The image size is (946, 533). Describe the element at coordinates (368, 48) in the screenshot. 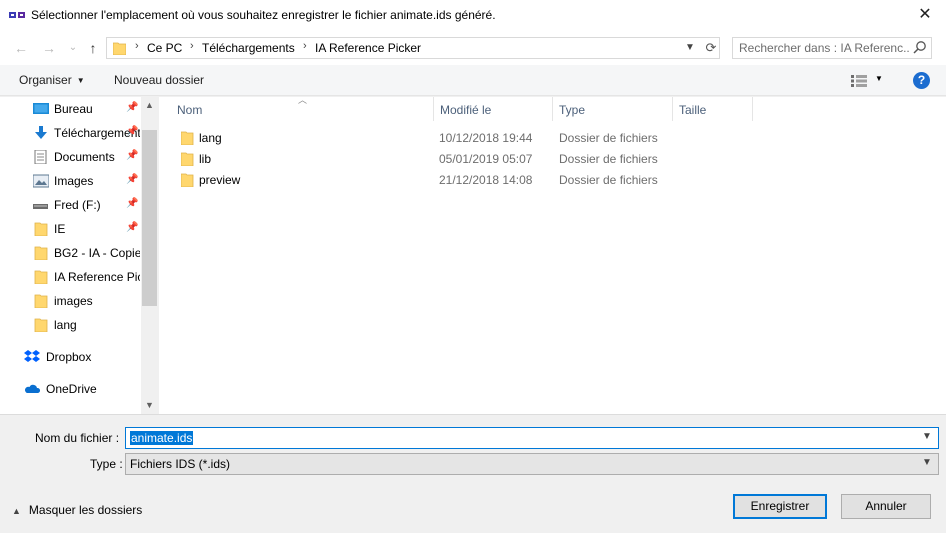

I see `breadcrumb-item-ia-reference-picker: IA Reference Picker` at that location.